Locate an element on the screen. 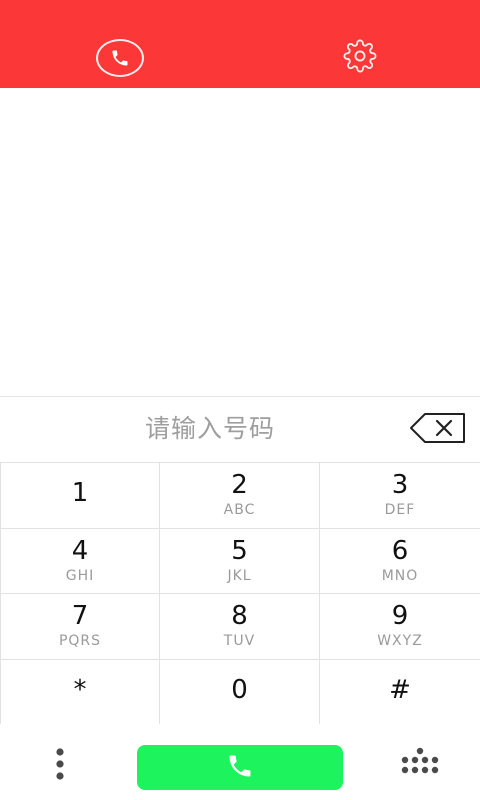 The width and height of the screenshot is (480, 800). key-hash: # is located at coordinates (400, 692).